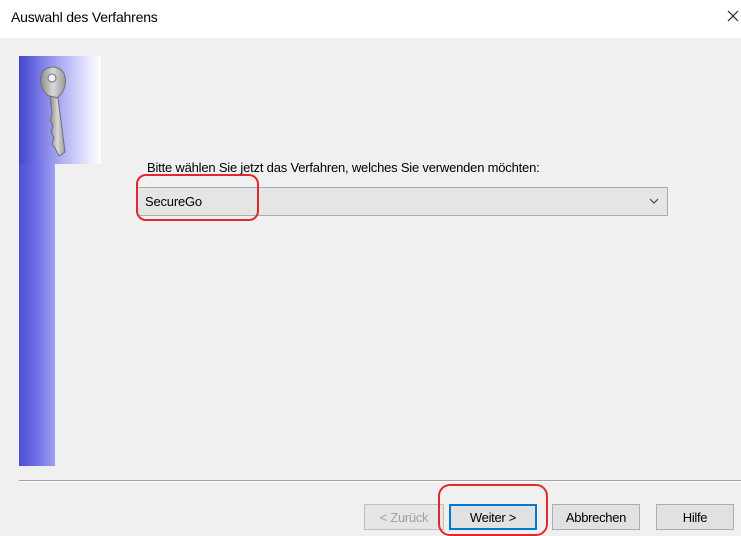 This screenshot has height=536, width=741. I want to click on chevron-down-icon, so click(654, 201).